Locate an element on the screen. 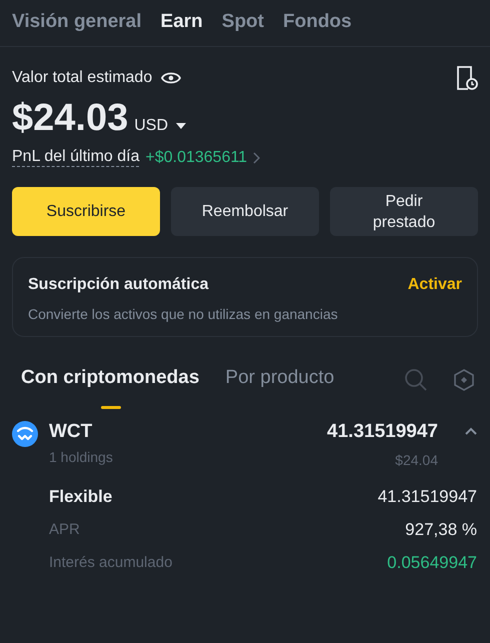  history-icon is located at coordinates (467, 78).